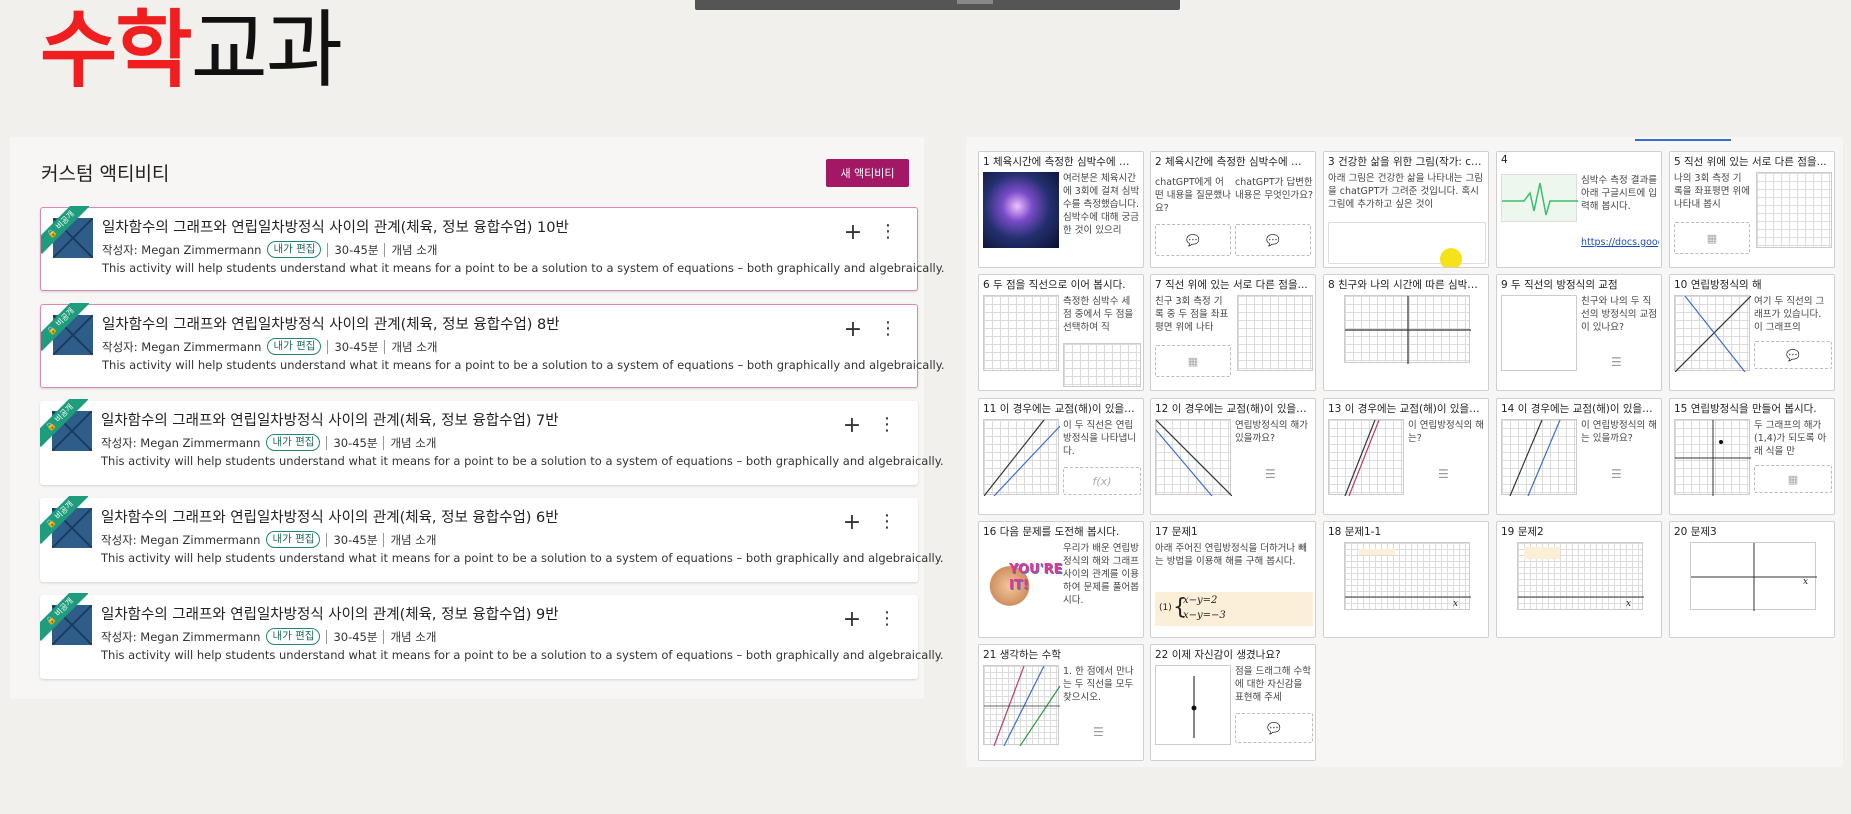  What do you see at coordinates (1200, 600) in the screenshot?
I see `equation-1: x−y=2` at bounding box center [1200, 600].